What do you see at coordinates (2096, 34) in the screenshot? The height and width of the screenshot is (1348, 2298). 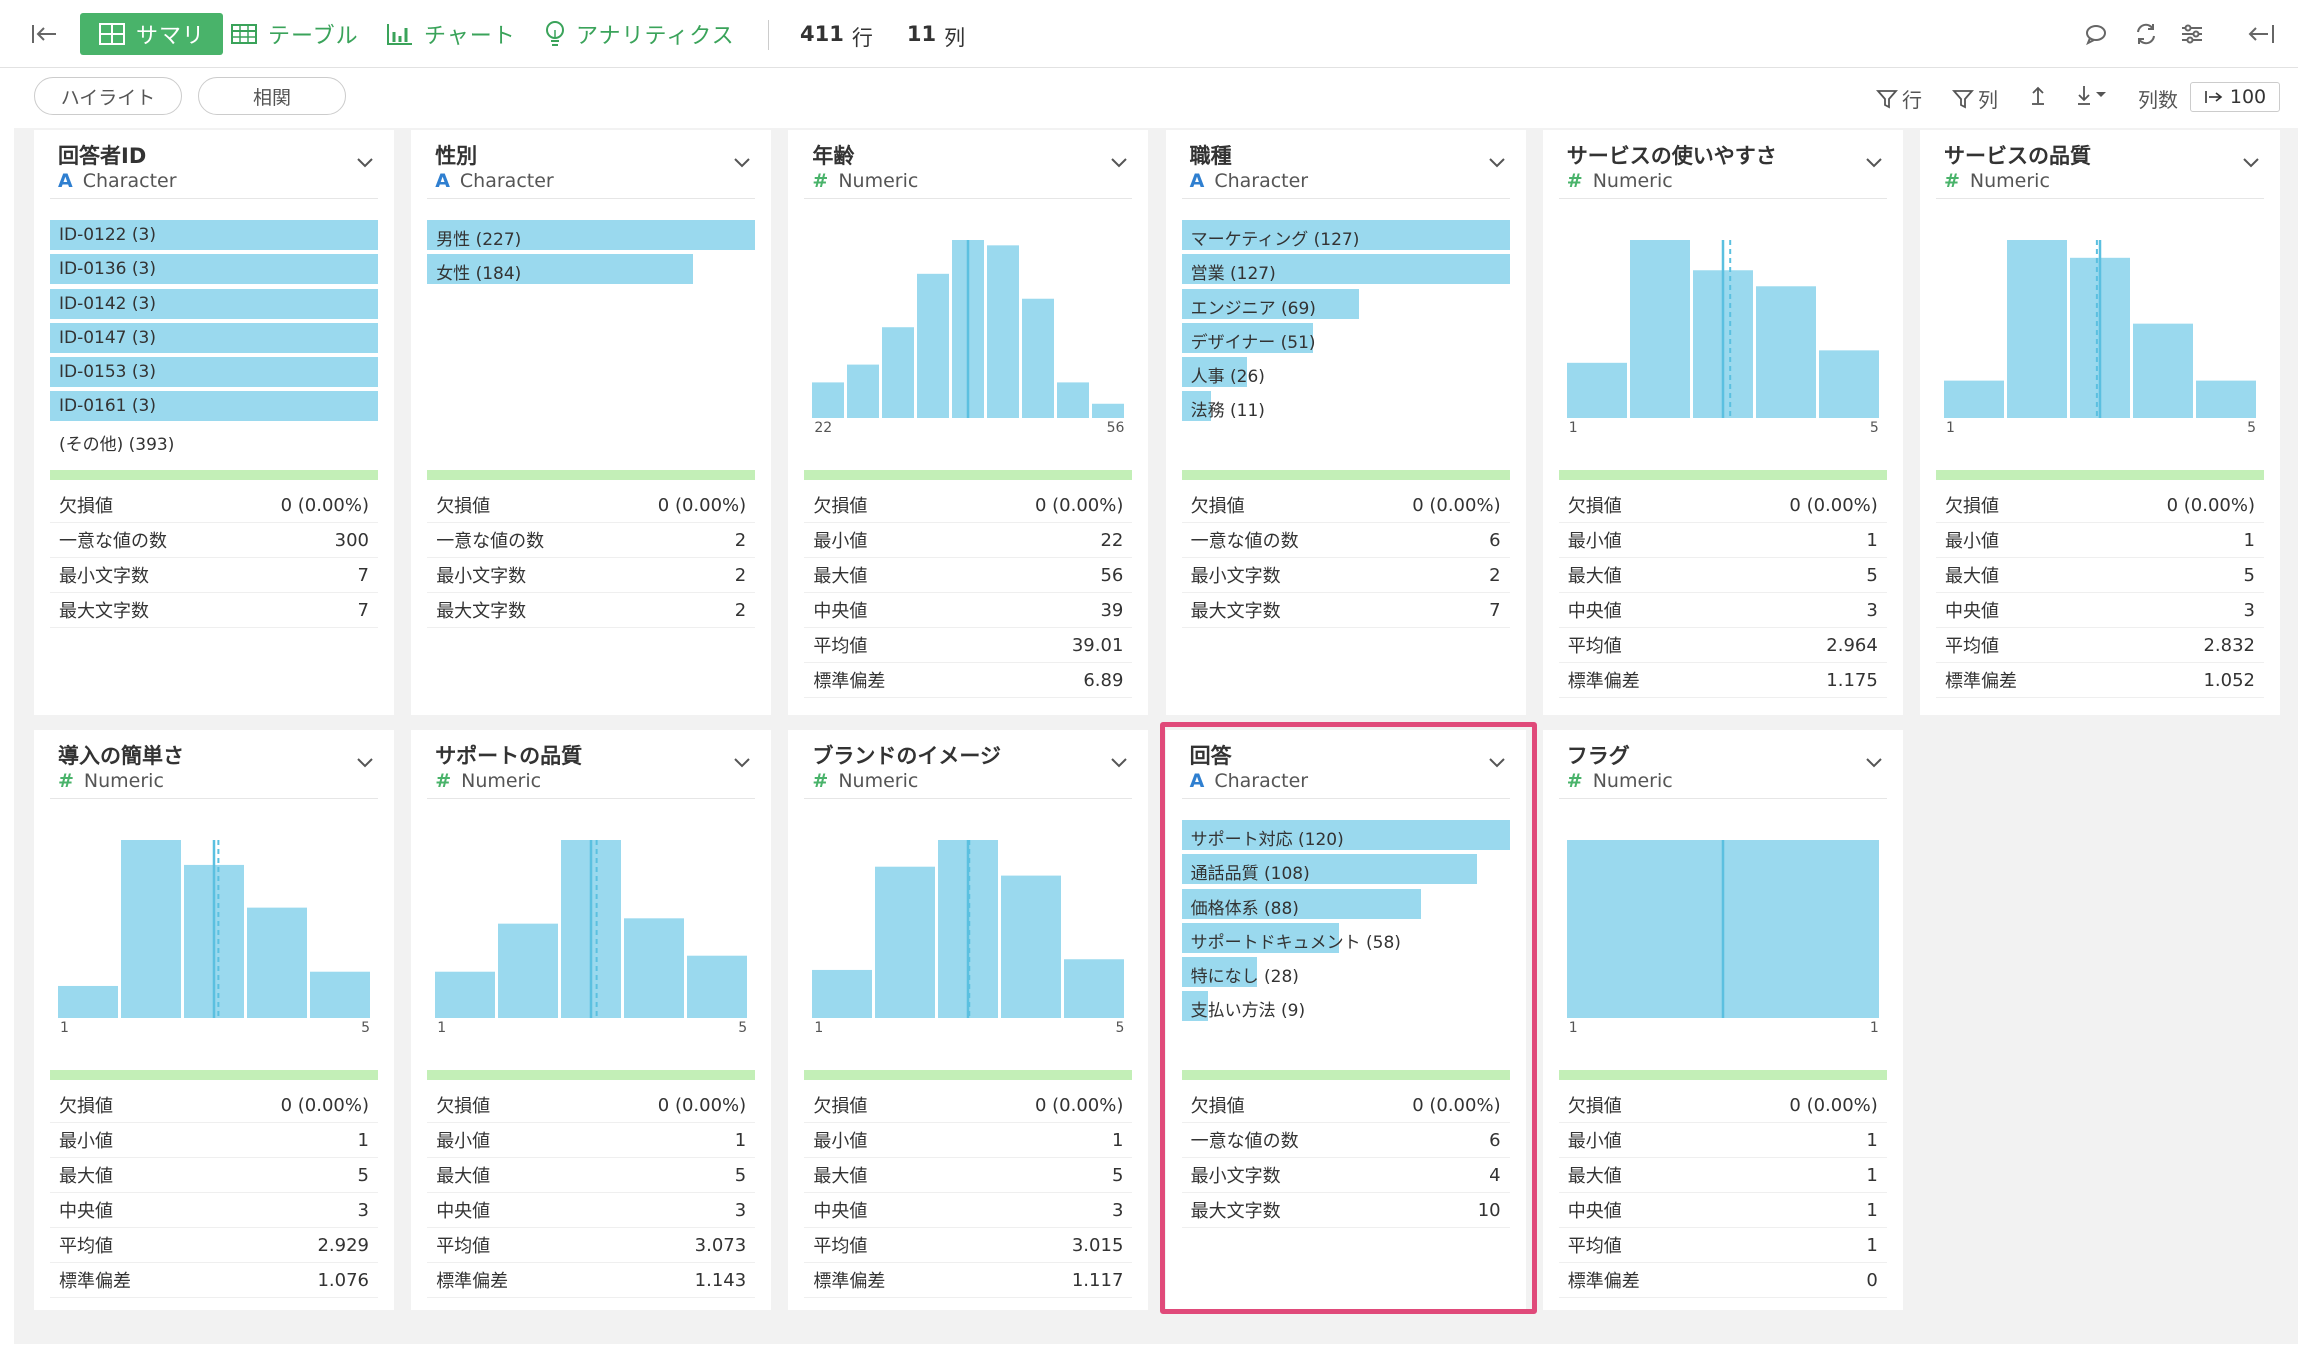 I see `comment-icon` at bounding box center [2096, 34].